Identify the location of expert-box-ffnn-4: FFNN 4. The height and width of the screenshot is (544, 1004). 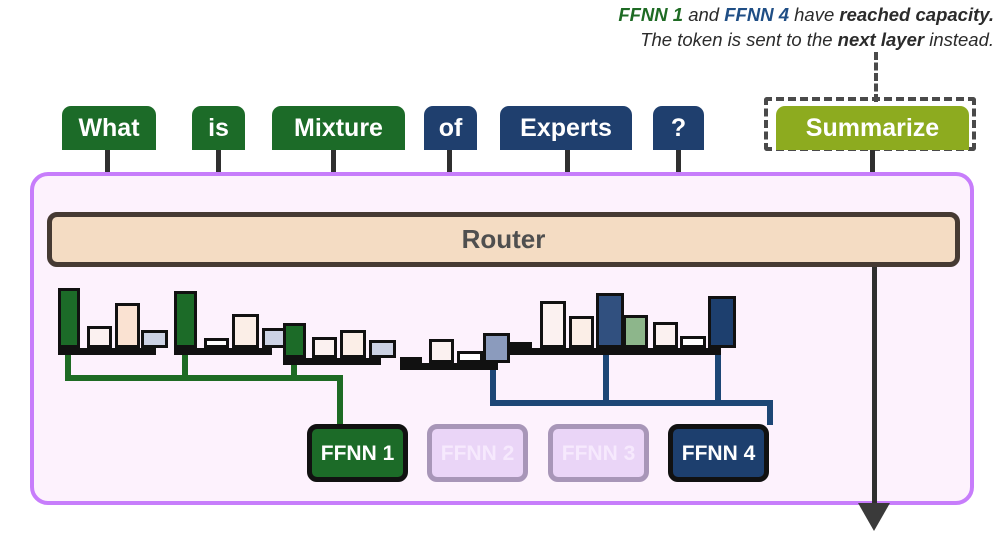
(718, 453).